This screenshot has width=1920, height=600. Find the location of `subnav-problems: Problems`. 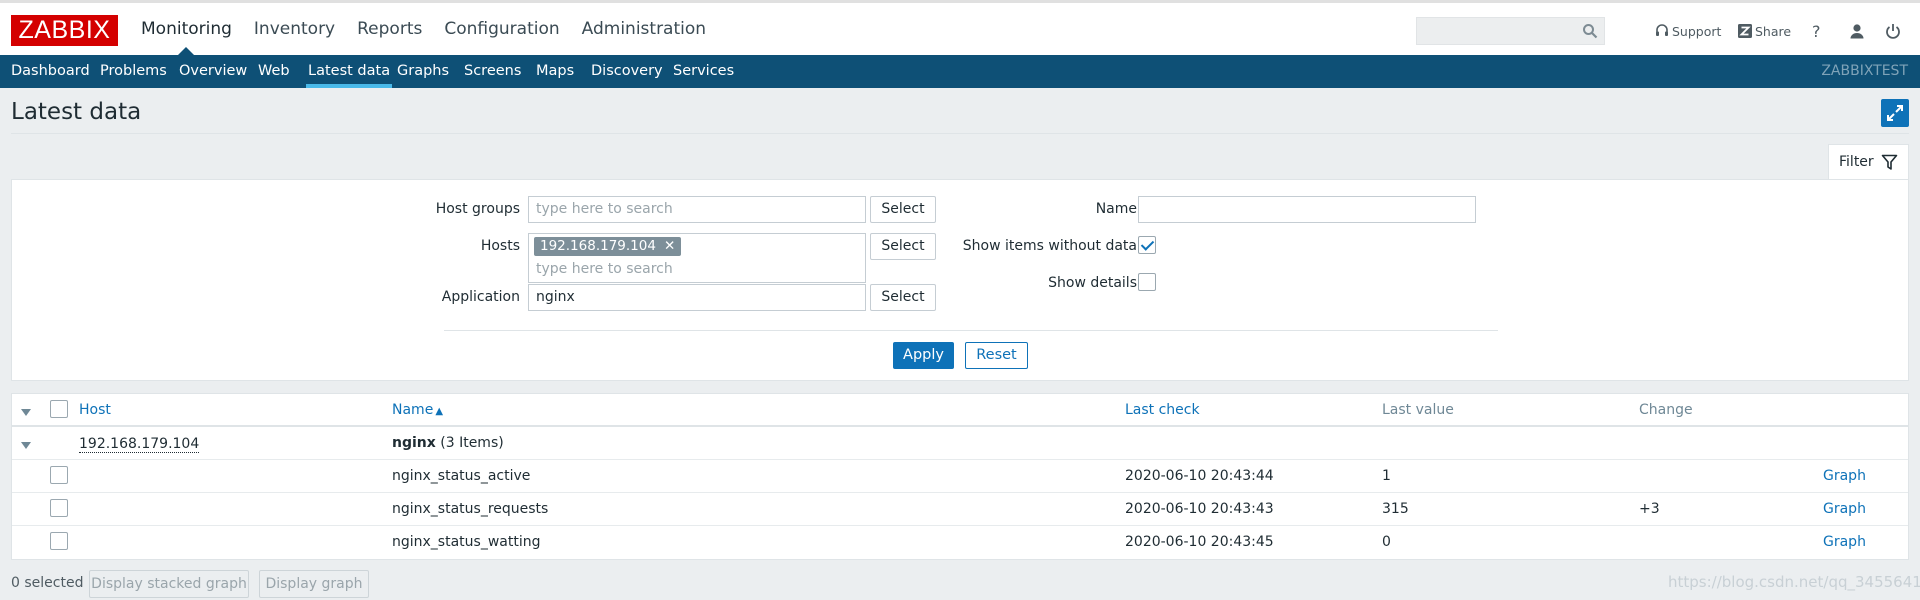

subnav-problems: Problems is located at coordinates (133, 71).